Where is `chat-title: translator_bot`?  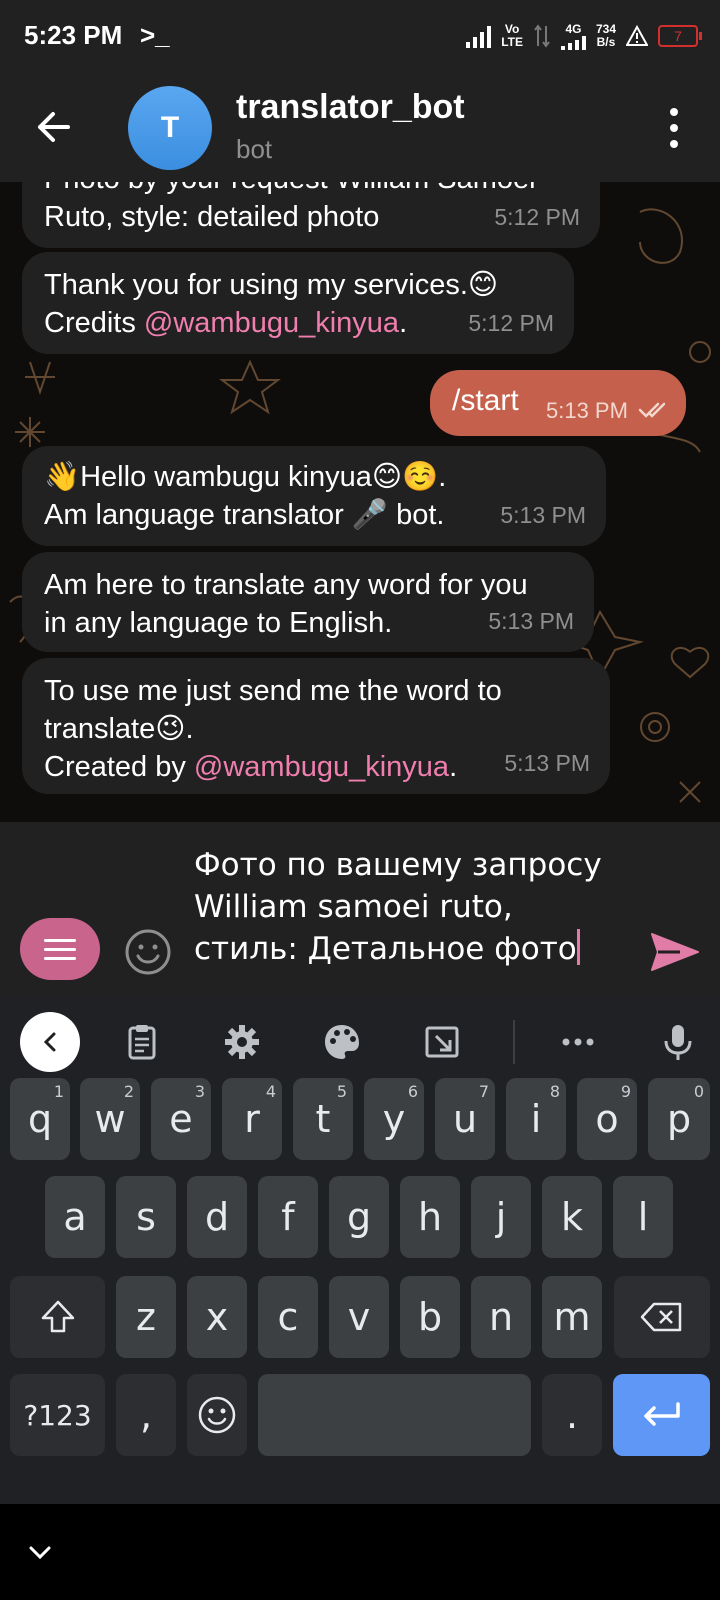
chat-title: translator_bot is located at coordinates (350, 107).